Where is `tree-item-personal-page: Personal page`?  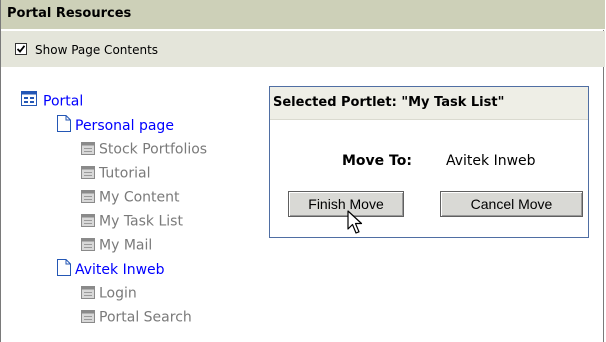
tree-item-personal-page: Personal page is located at coordinates (115, 125).